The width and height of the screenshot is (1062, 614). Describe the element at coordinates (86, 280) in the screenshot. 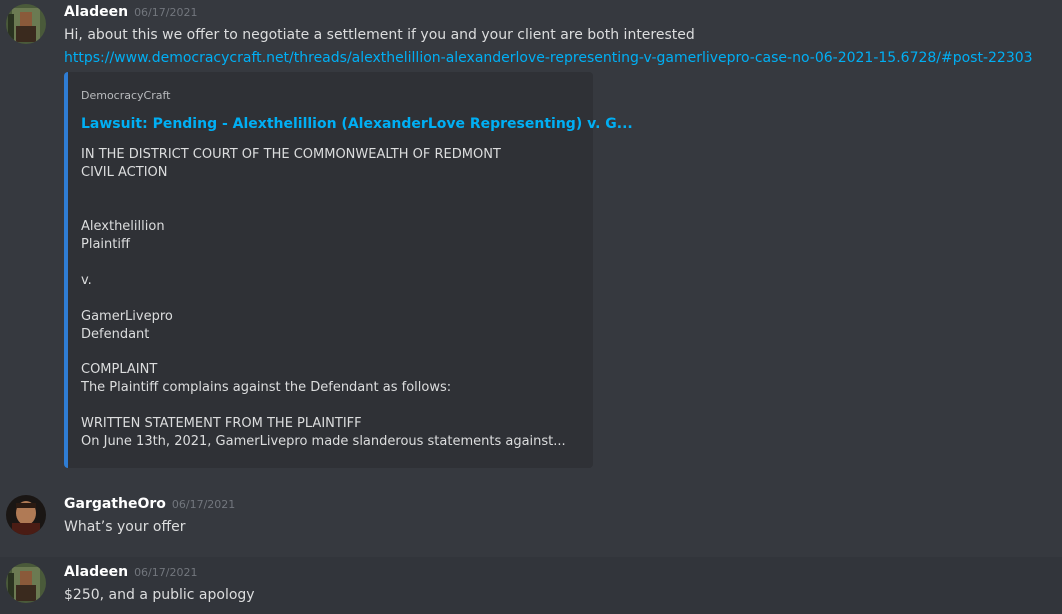

I see `embed-line: v.` at that location.